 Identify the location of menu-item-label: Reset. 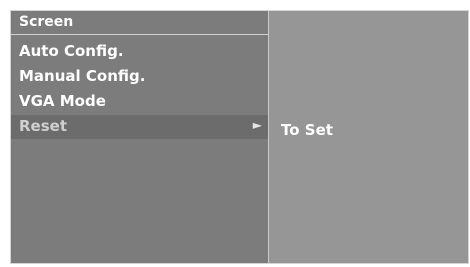
(43, 126).